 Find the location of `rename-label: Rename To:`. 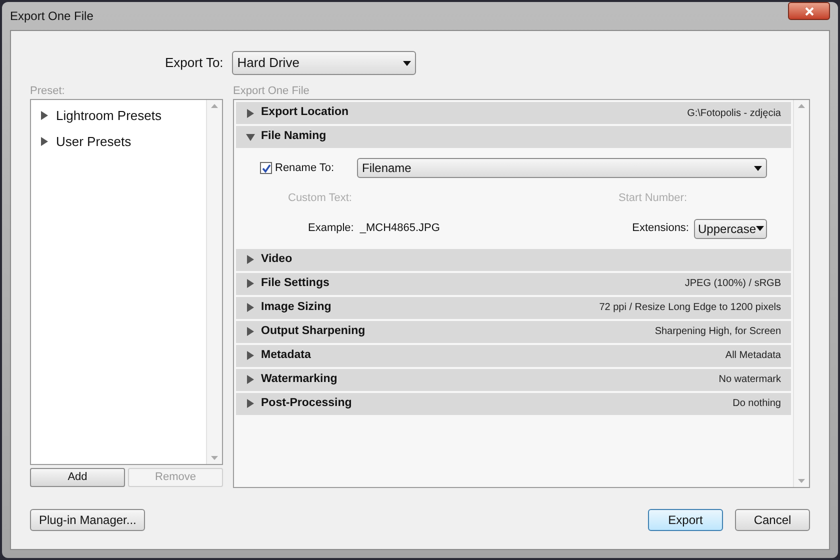

rename-label: Rename To: is located at coordinates (305, 168).